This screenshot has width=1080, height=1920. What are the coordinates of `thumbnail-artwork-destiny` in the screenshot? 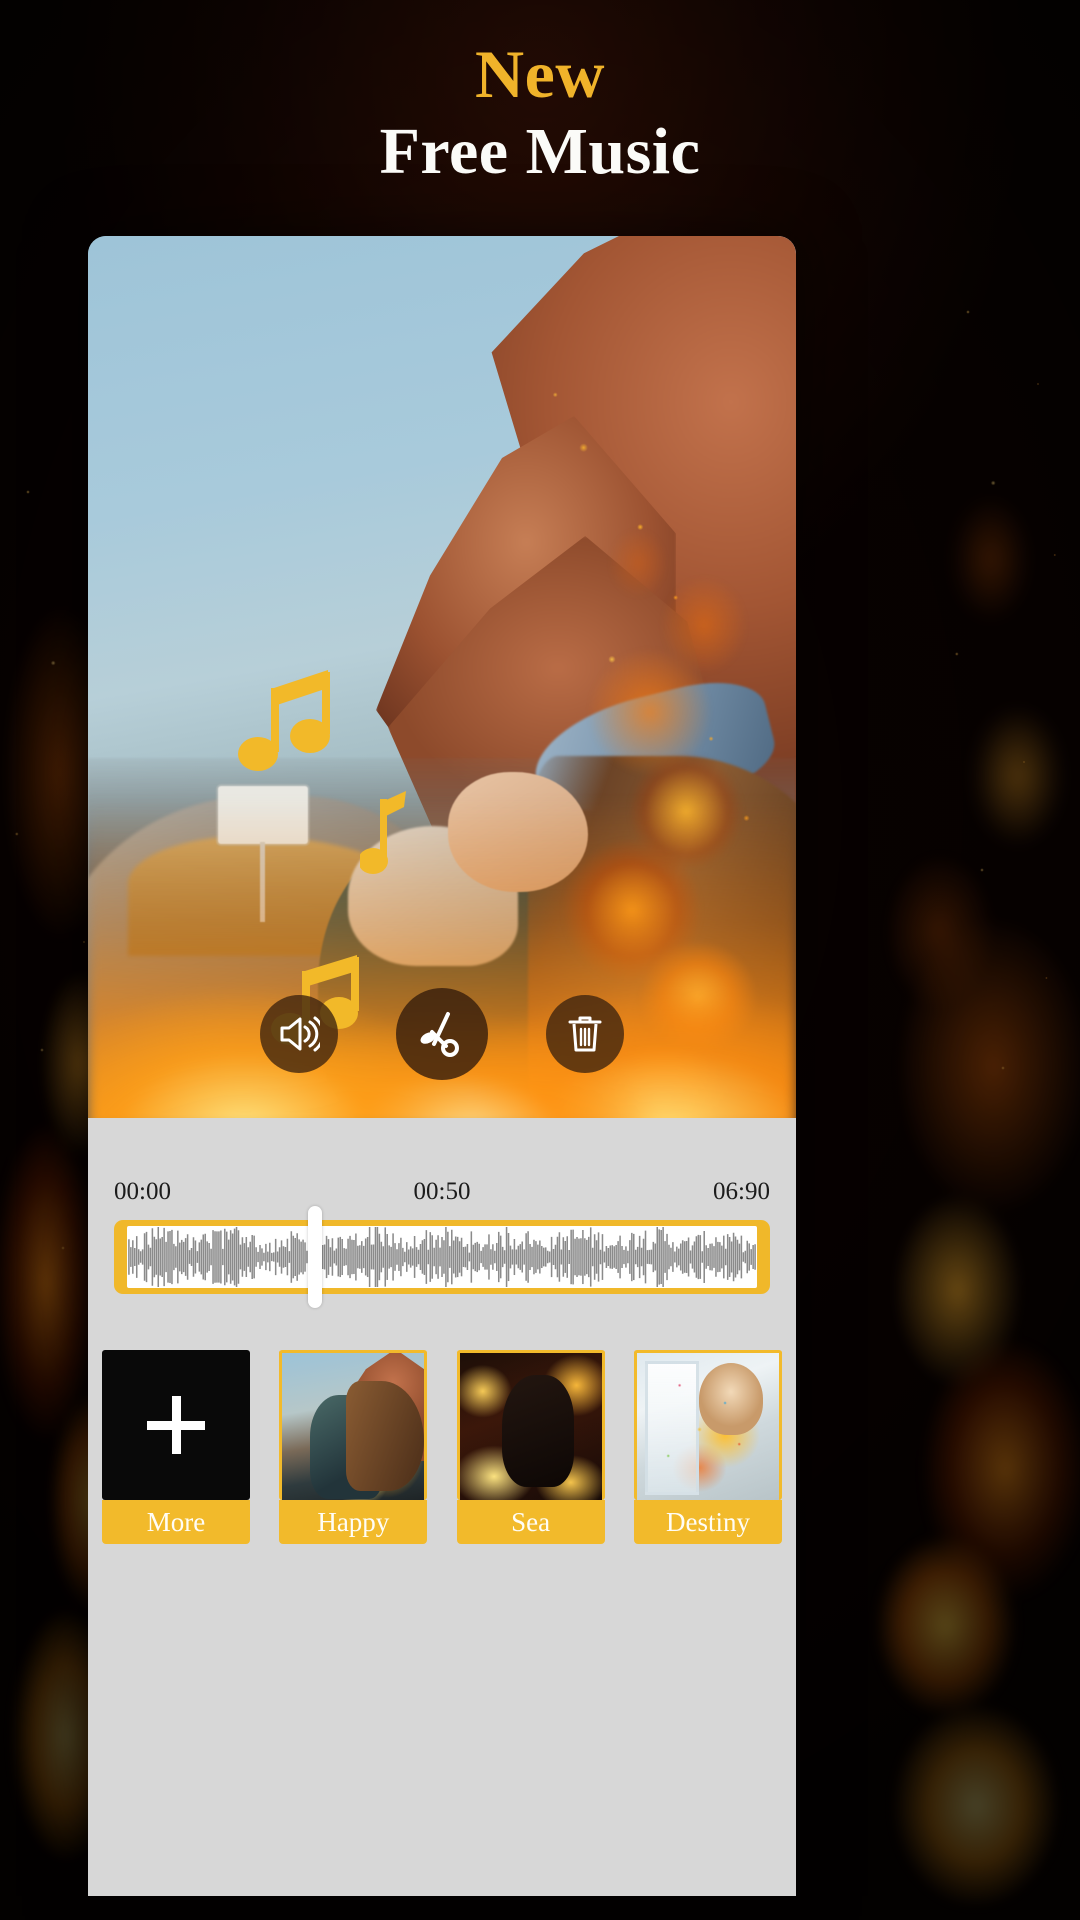 It's located at (707, 1426).